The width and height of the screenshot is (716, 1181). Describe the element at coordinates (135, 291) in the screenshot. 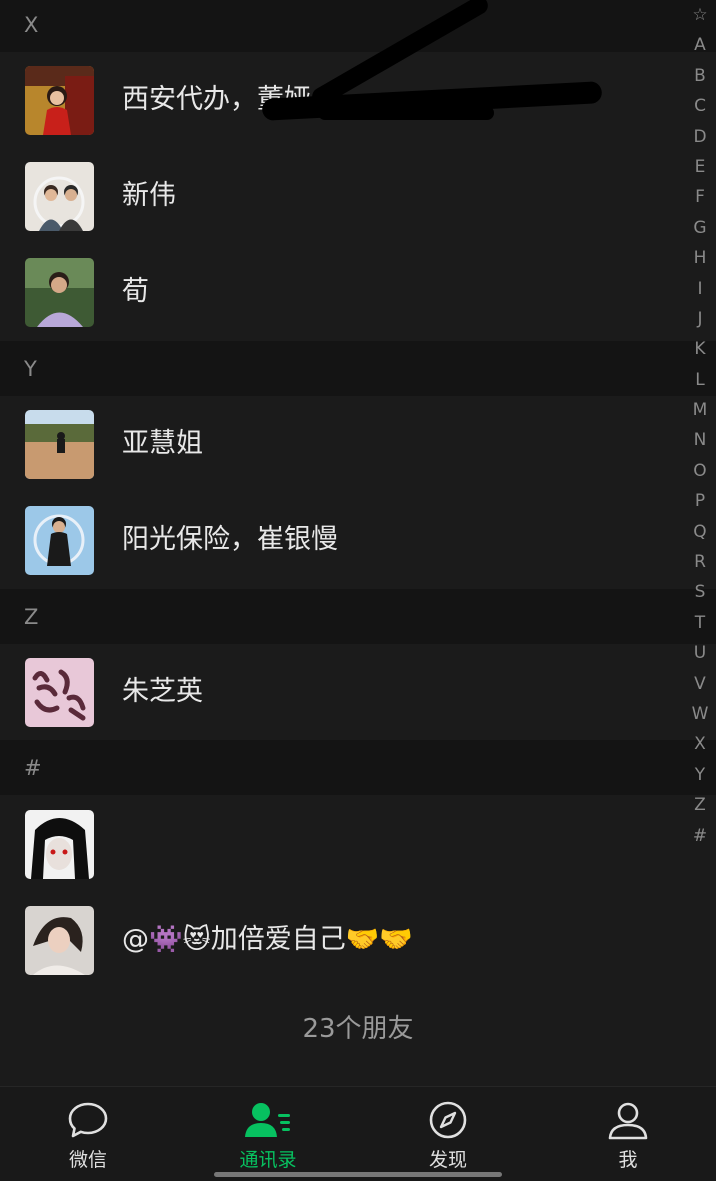

I see `contact-name: 荀` at that location.